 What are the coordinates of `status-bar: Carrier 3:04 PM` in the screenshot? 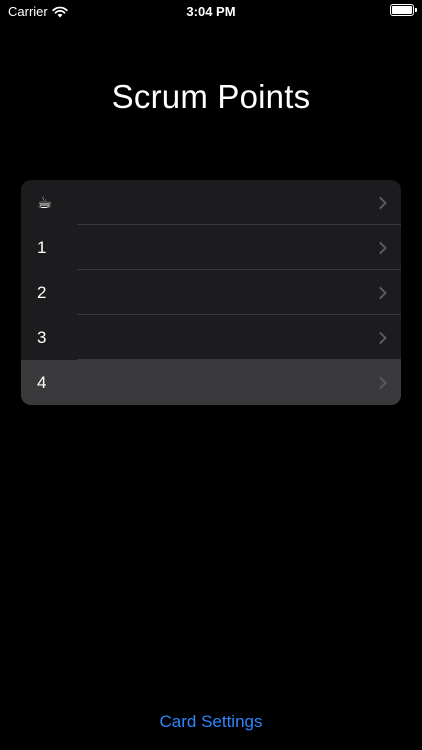 It's located at (211, 11).